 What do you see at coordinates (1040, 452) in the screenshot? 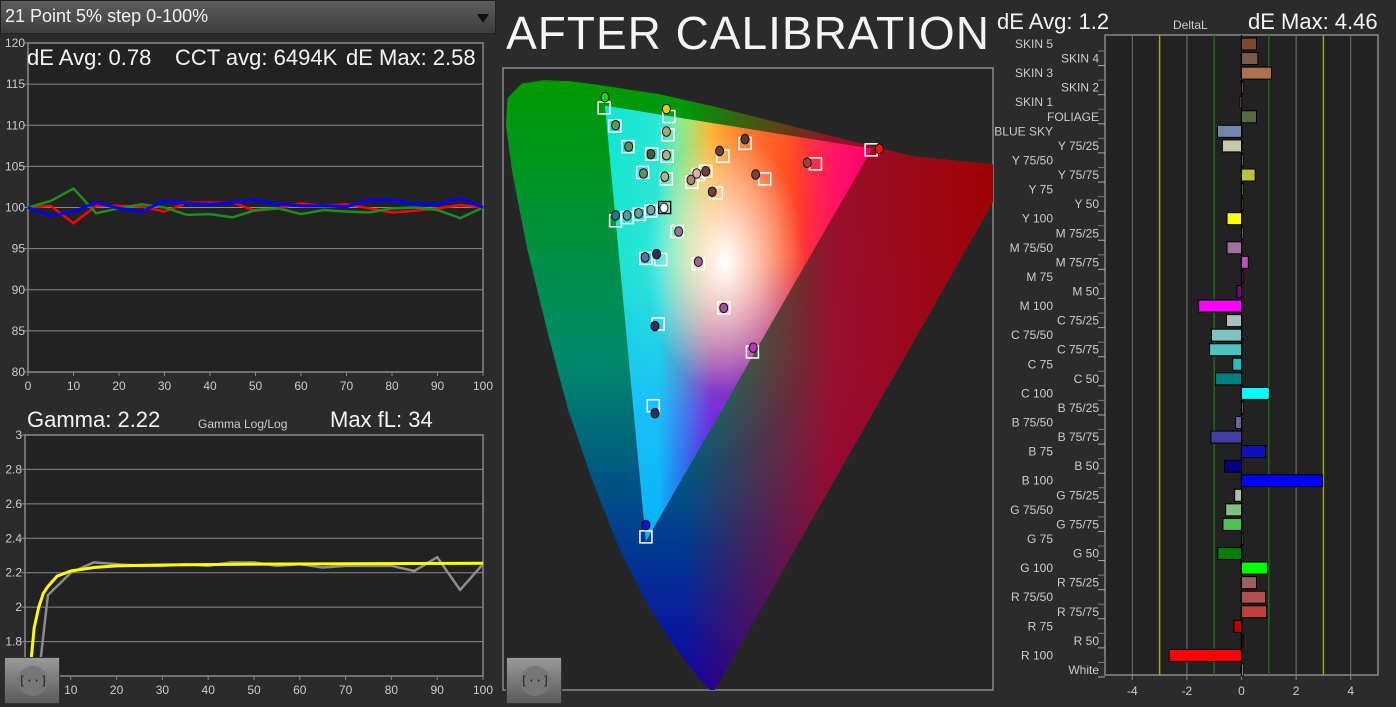
I see `category-label: B 75` at bounding box center [1040, 452].